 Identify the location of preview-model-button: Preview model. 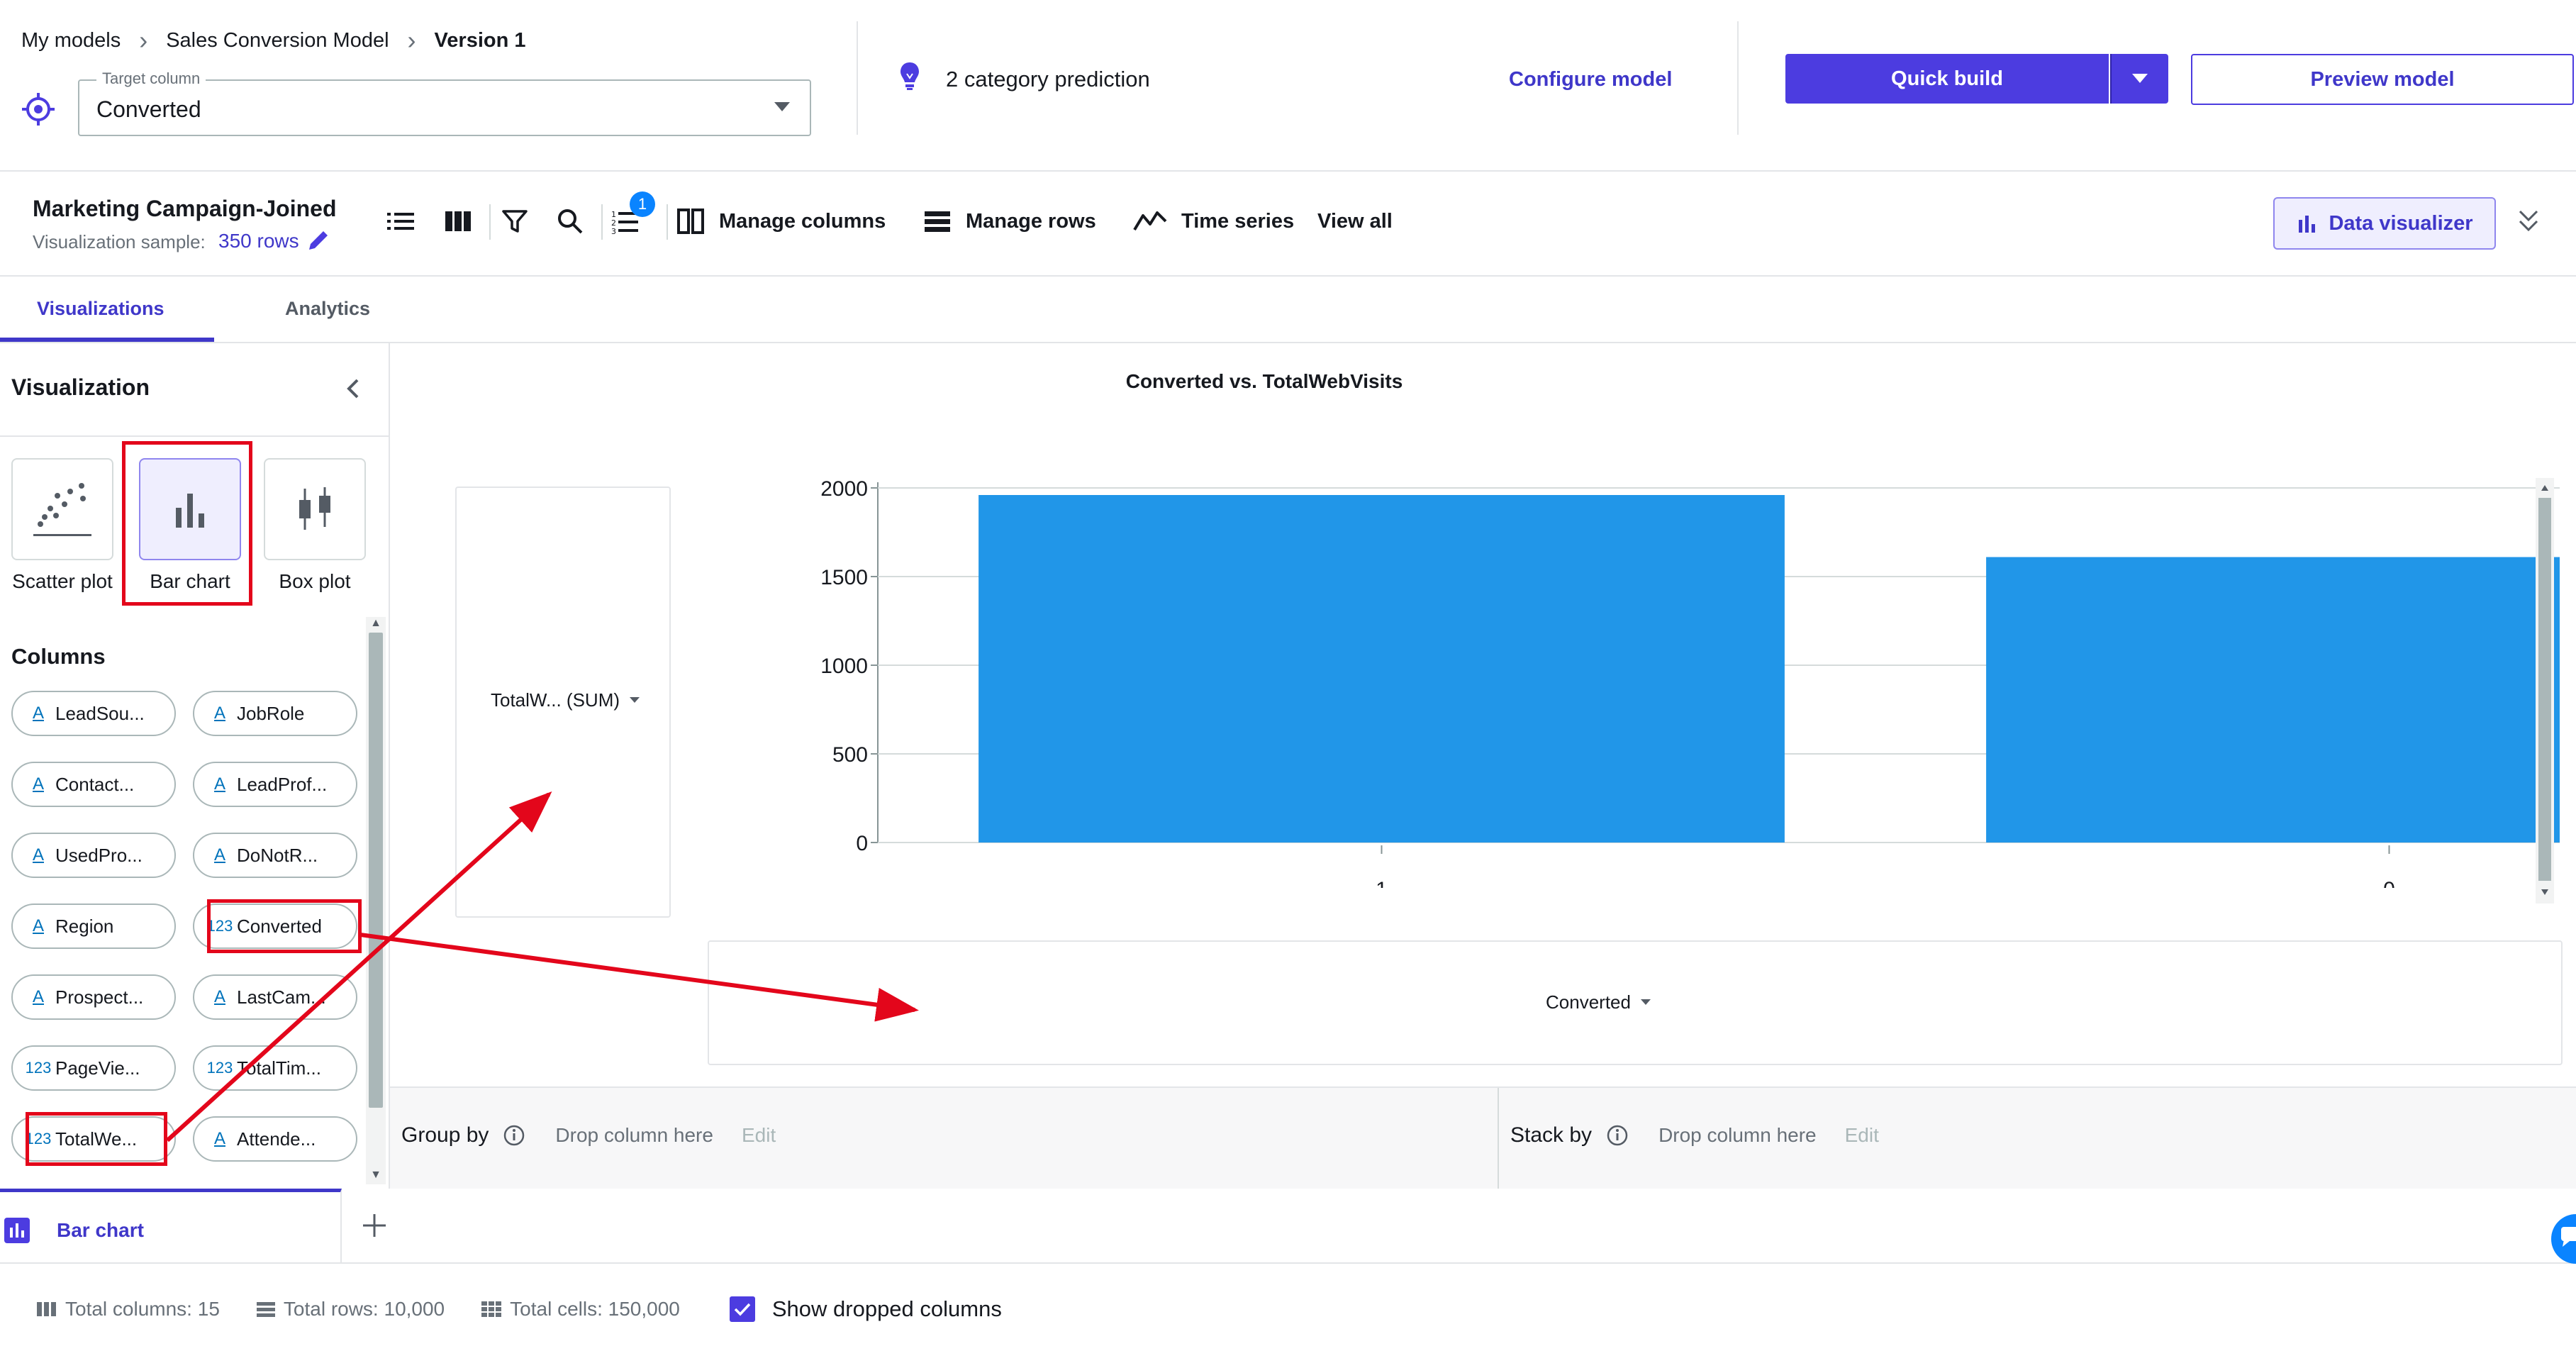
(2382, 79).